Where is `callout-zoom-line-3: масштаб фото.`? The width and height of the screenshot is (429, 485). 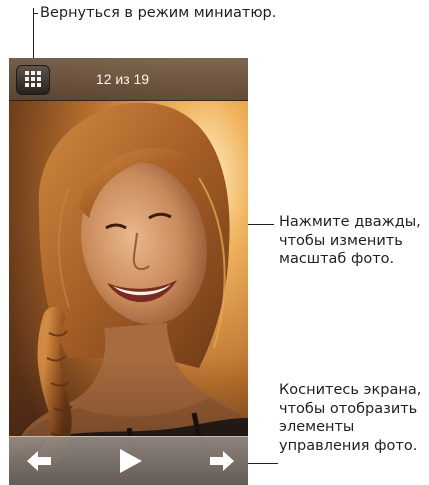
callout-zoom-line-3: масштаб фото. is located at coordinates (337, 259).